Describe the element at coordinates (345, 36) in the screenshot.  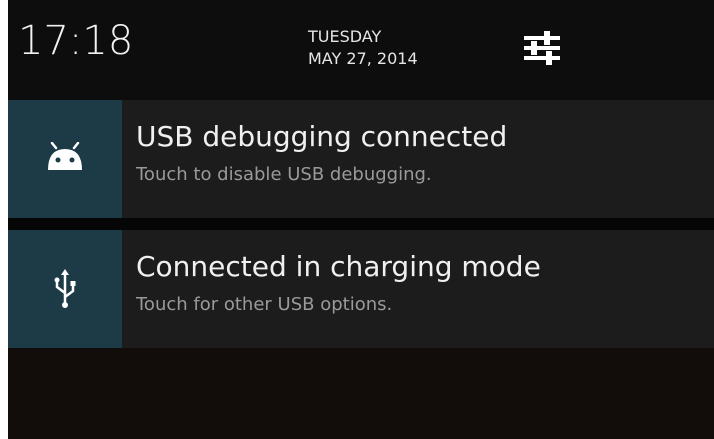
I see `day-label: TUESDAY` at that location.